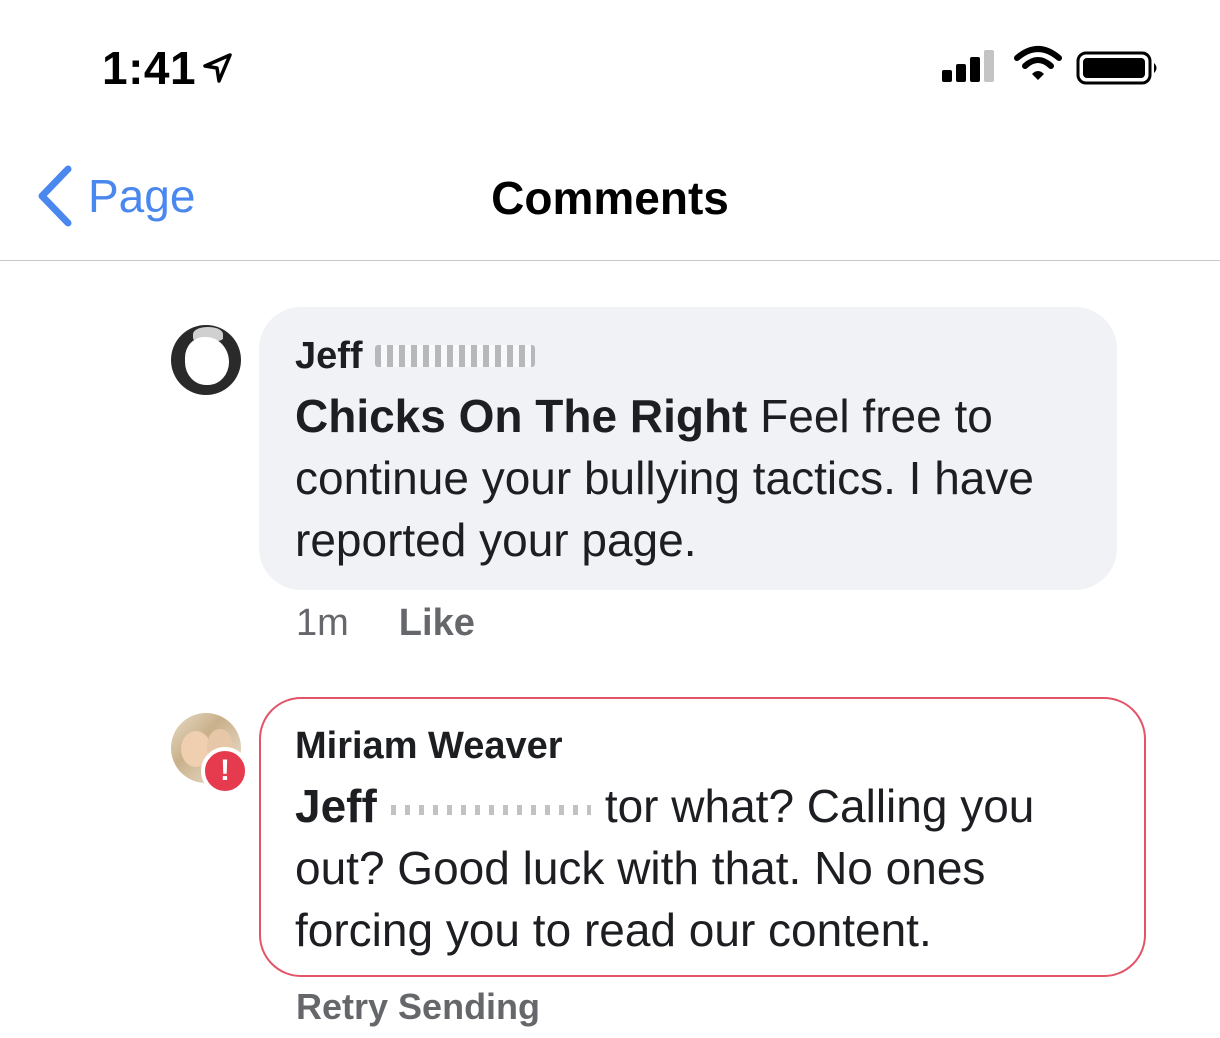  What do you see at coordinates (322, 623) in the screenshot?
I see `comment-timestamp: 1m` at bounding box center [322, 623].